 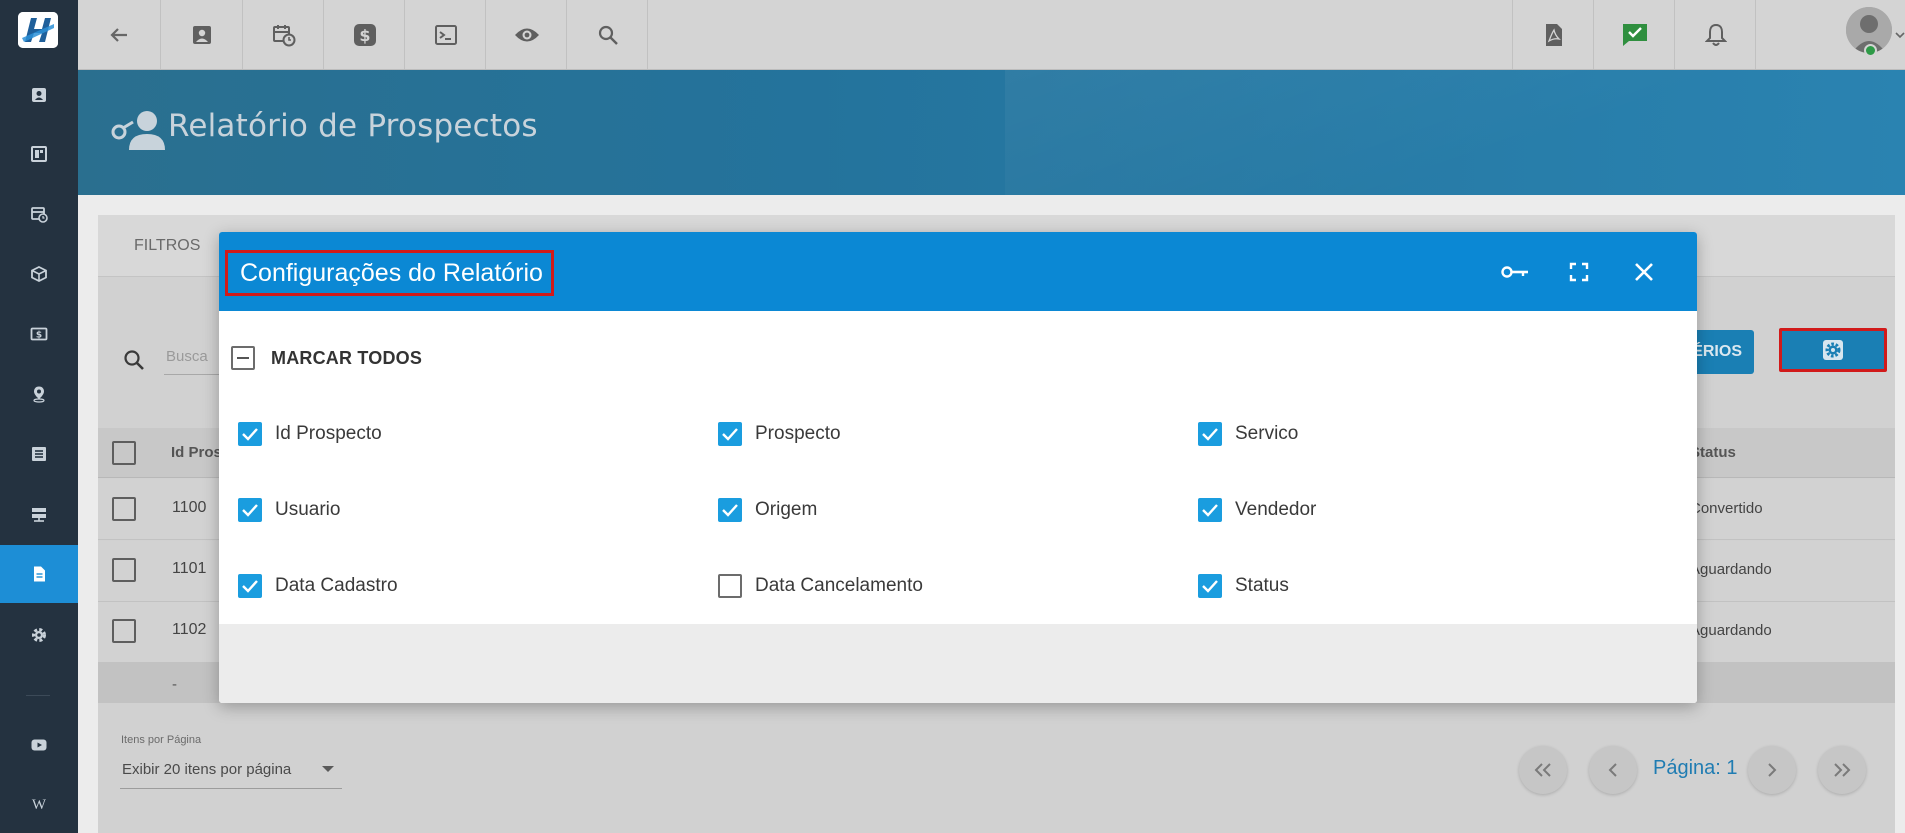 I want to click on contacts-button, so click(x=202, y=34).